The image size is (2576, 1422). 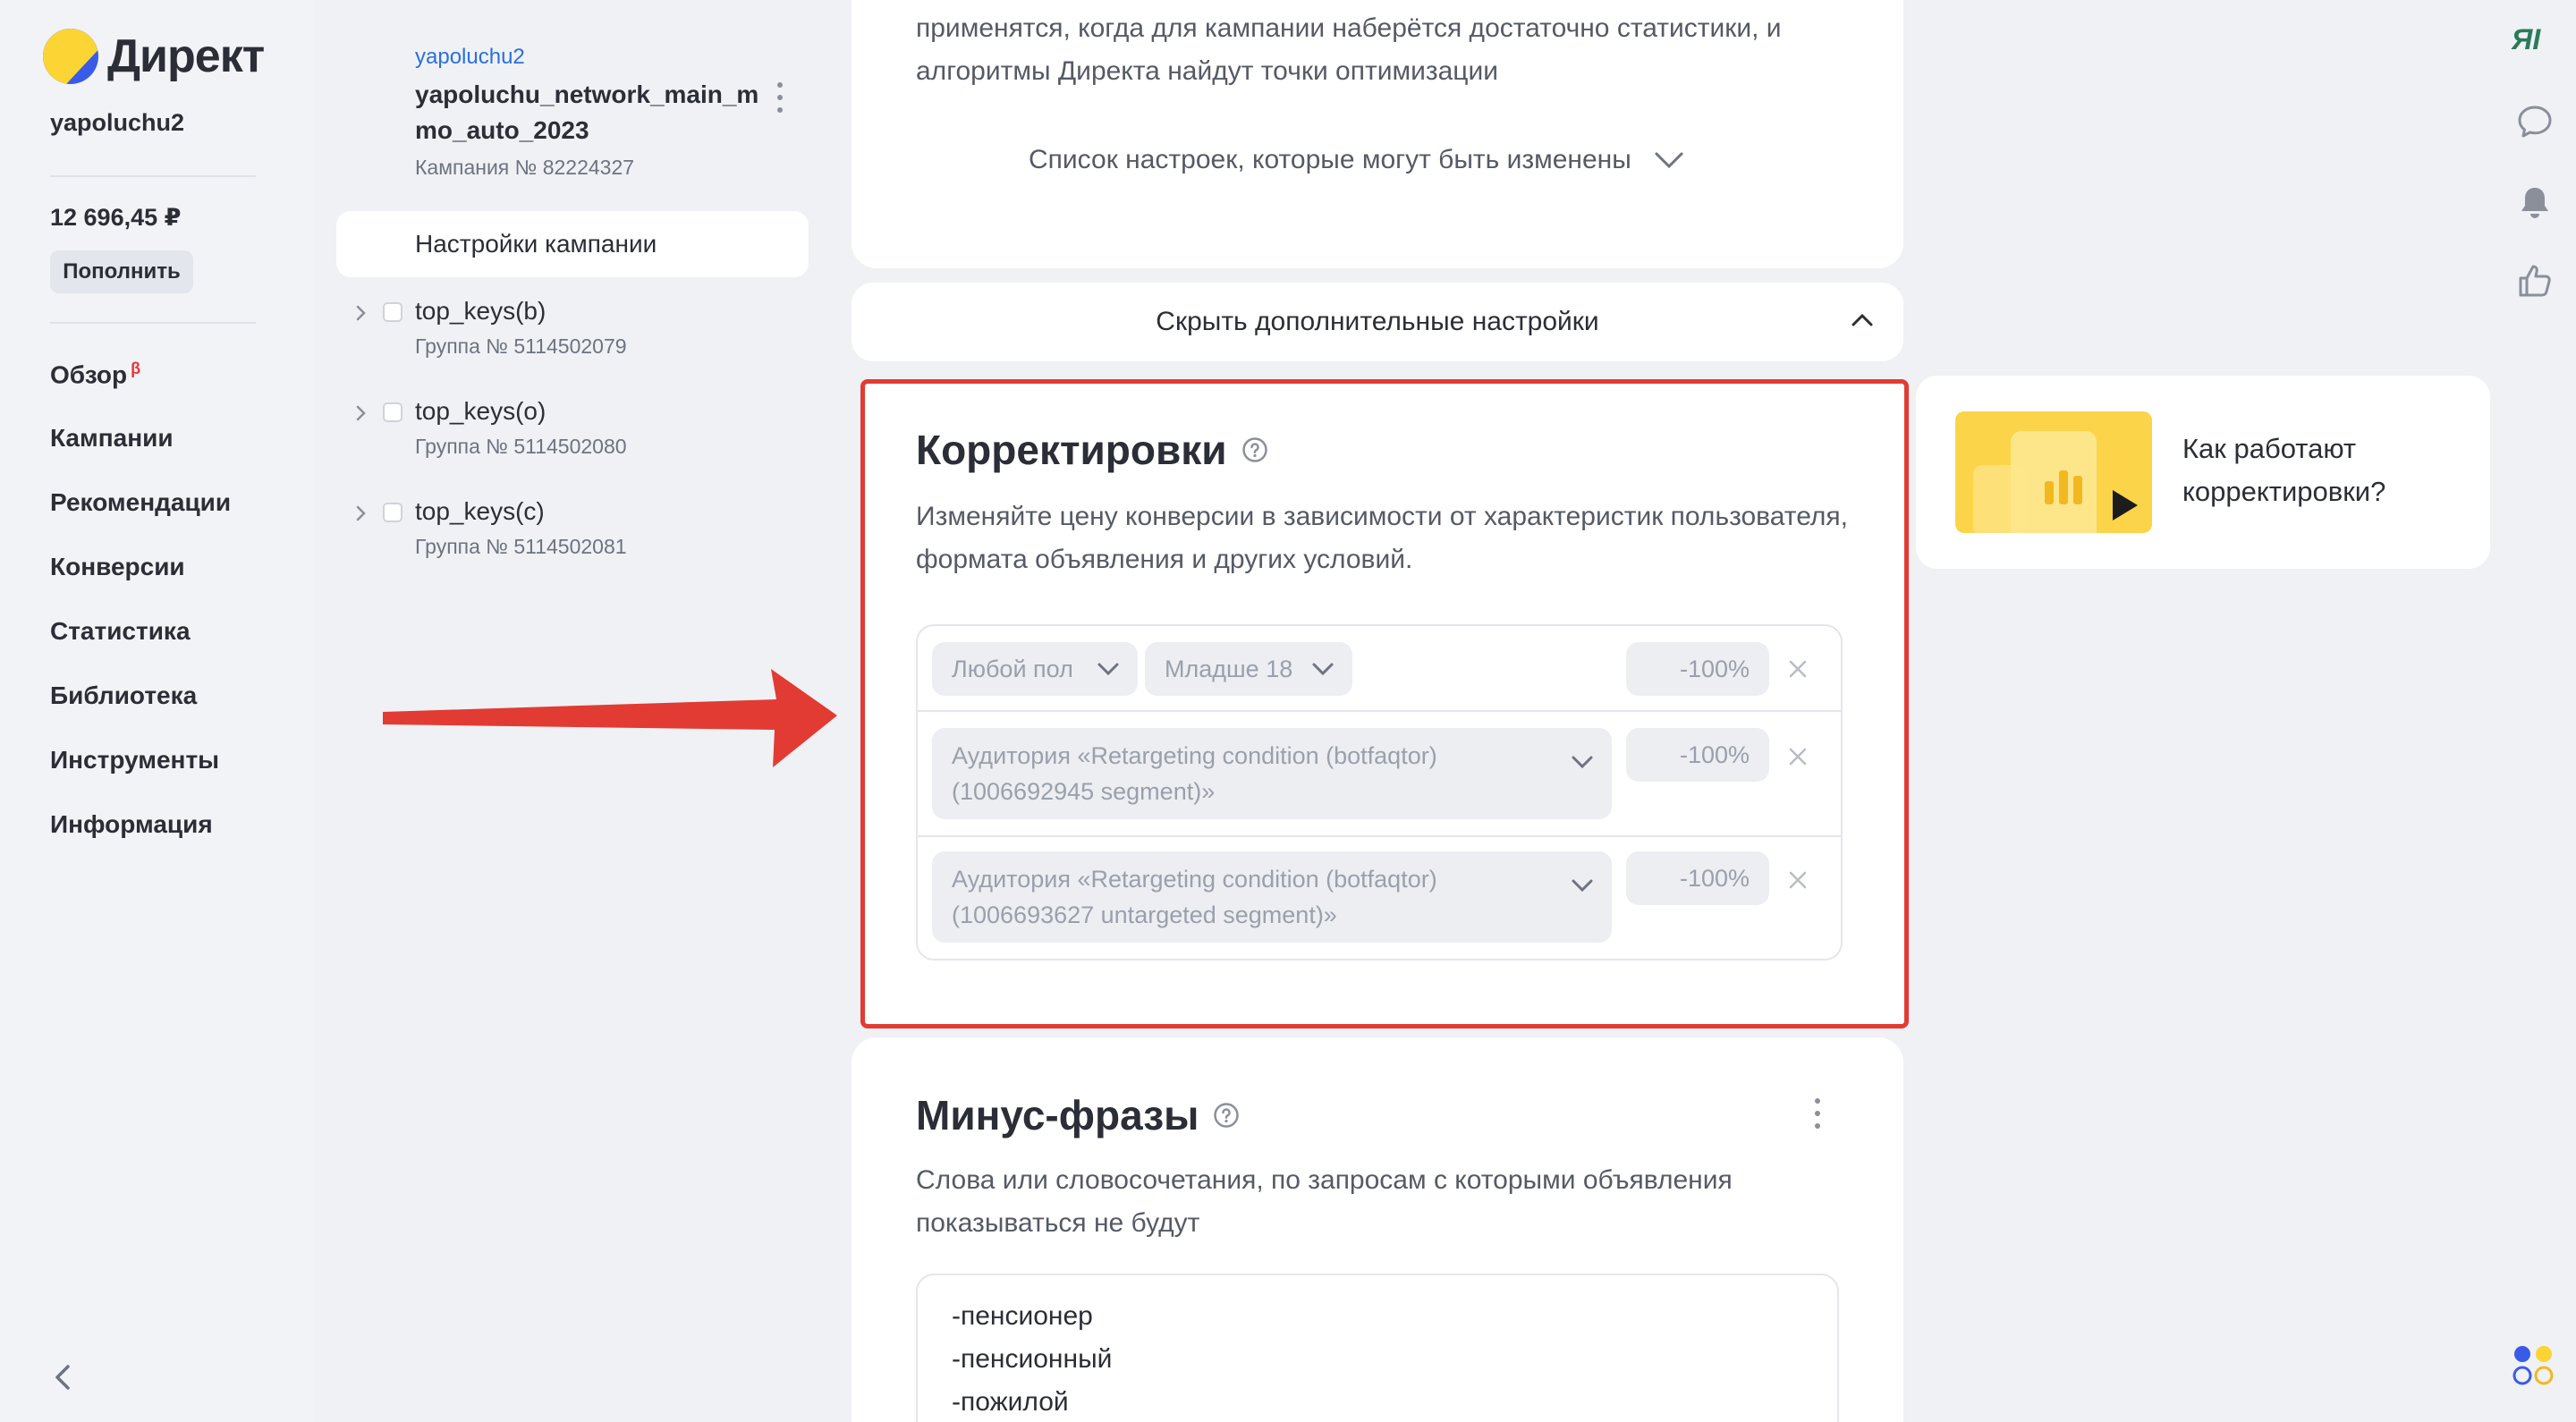 I want to click on group-name: top_keys(o), so click(x=480, y=411).